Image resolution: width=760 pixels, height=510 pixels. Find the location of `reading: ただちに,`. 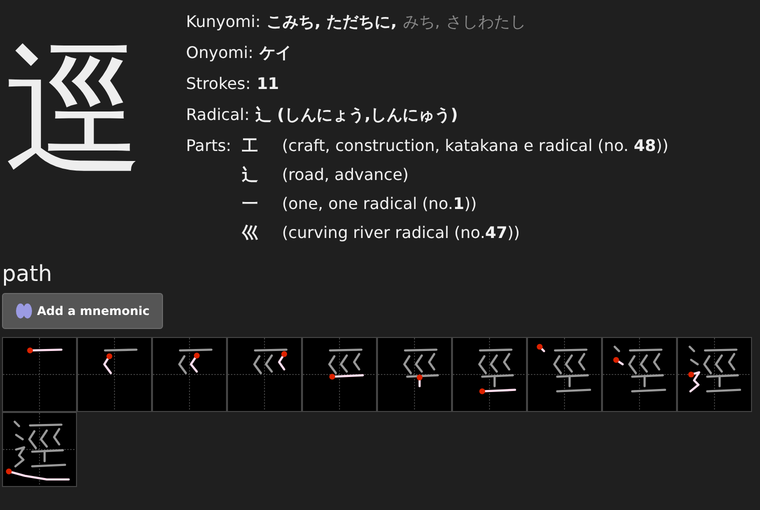

reading: ただちに, is located at coordinates (361, 22).